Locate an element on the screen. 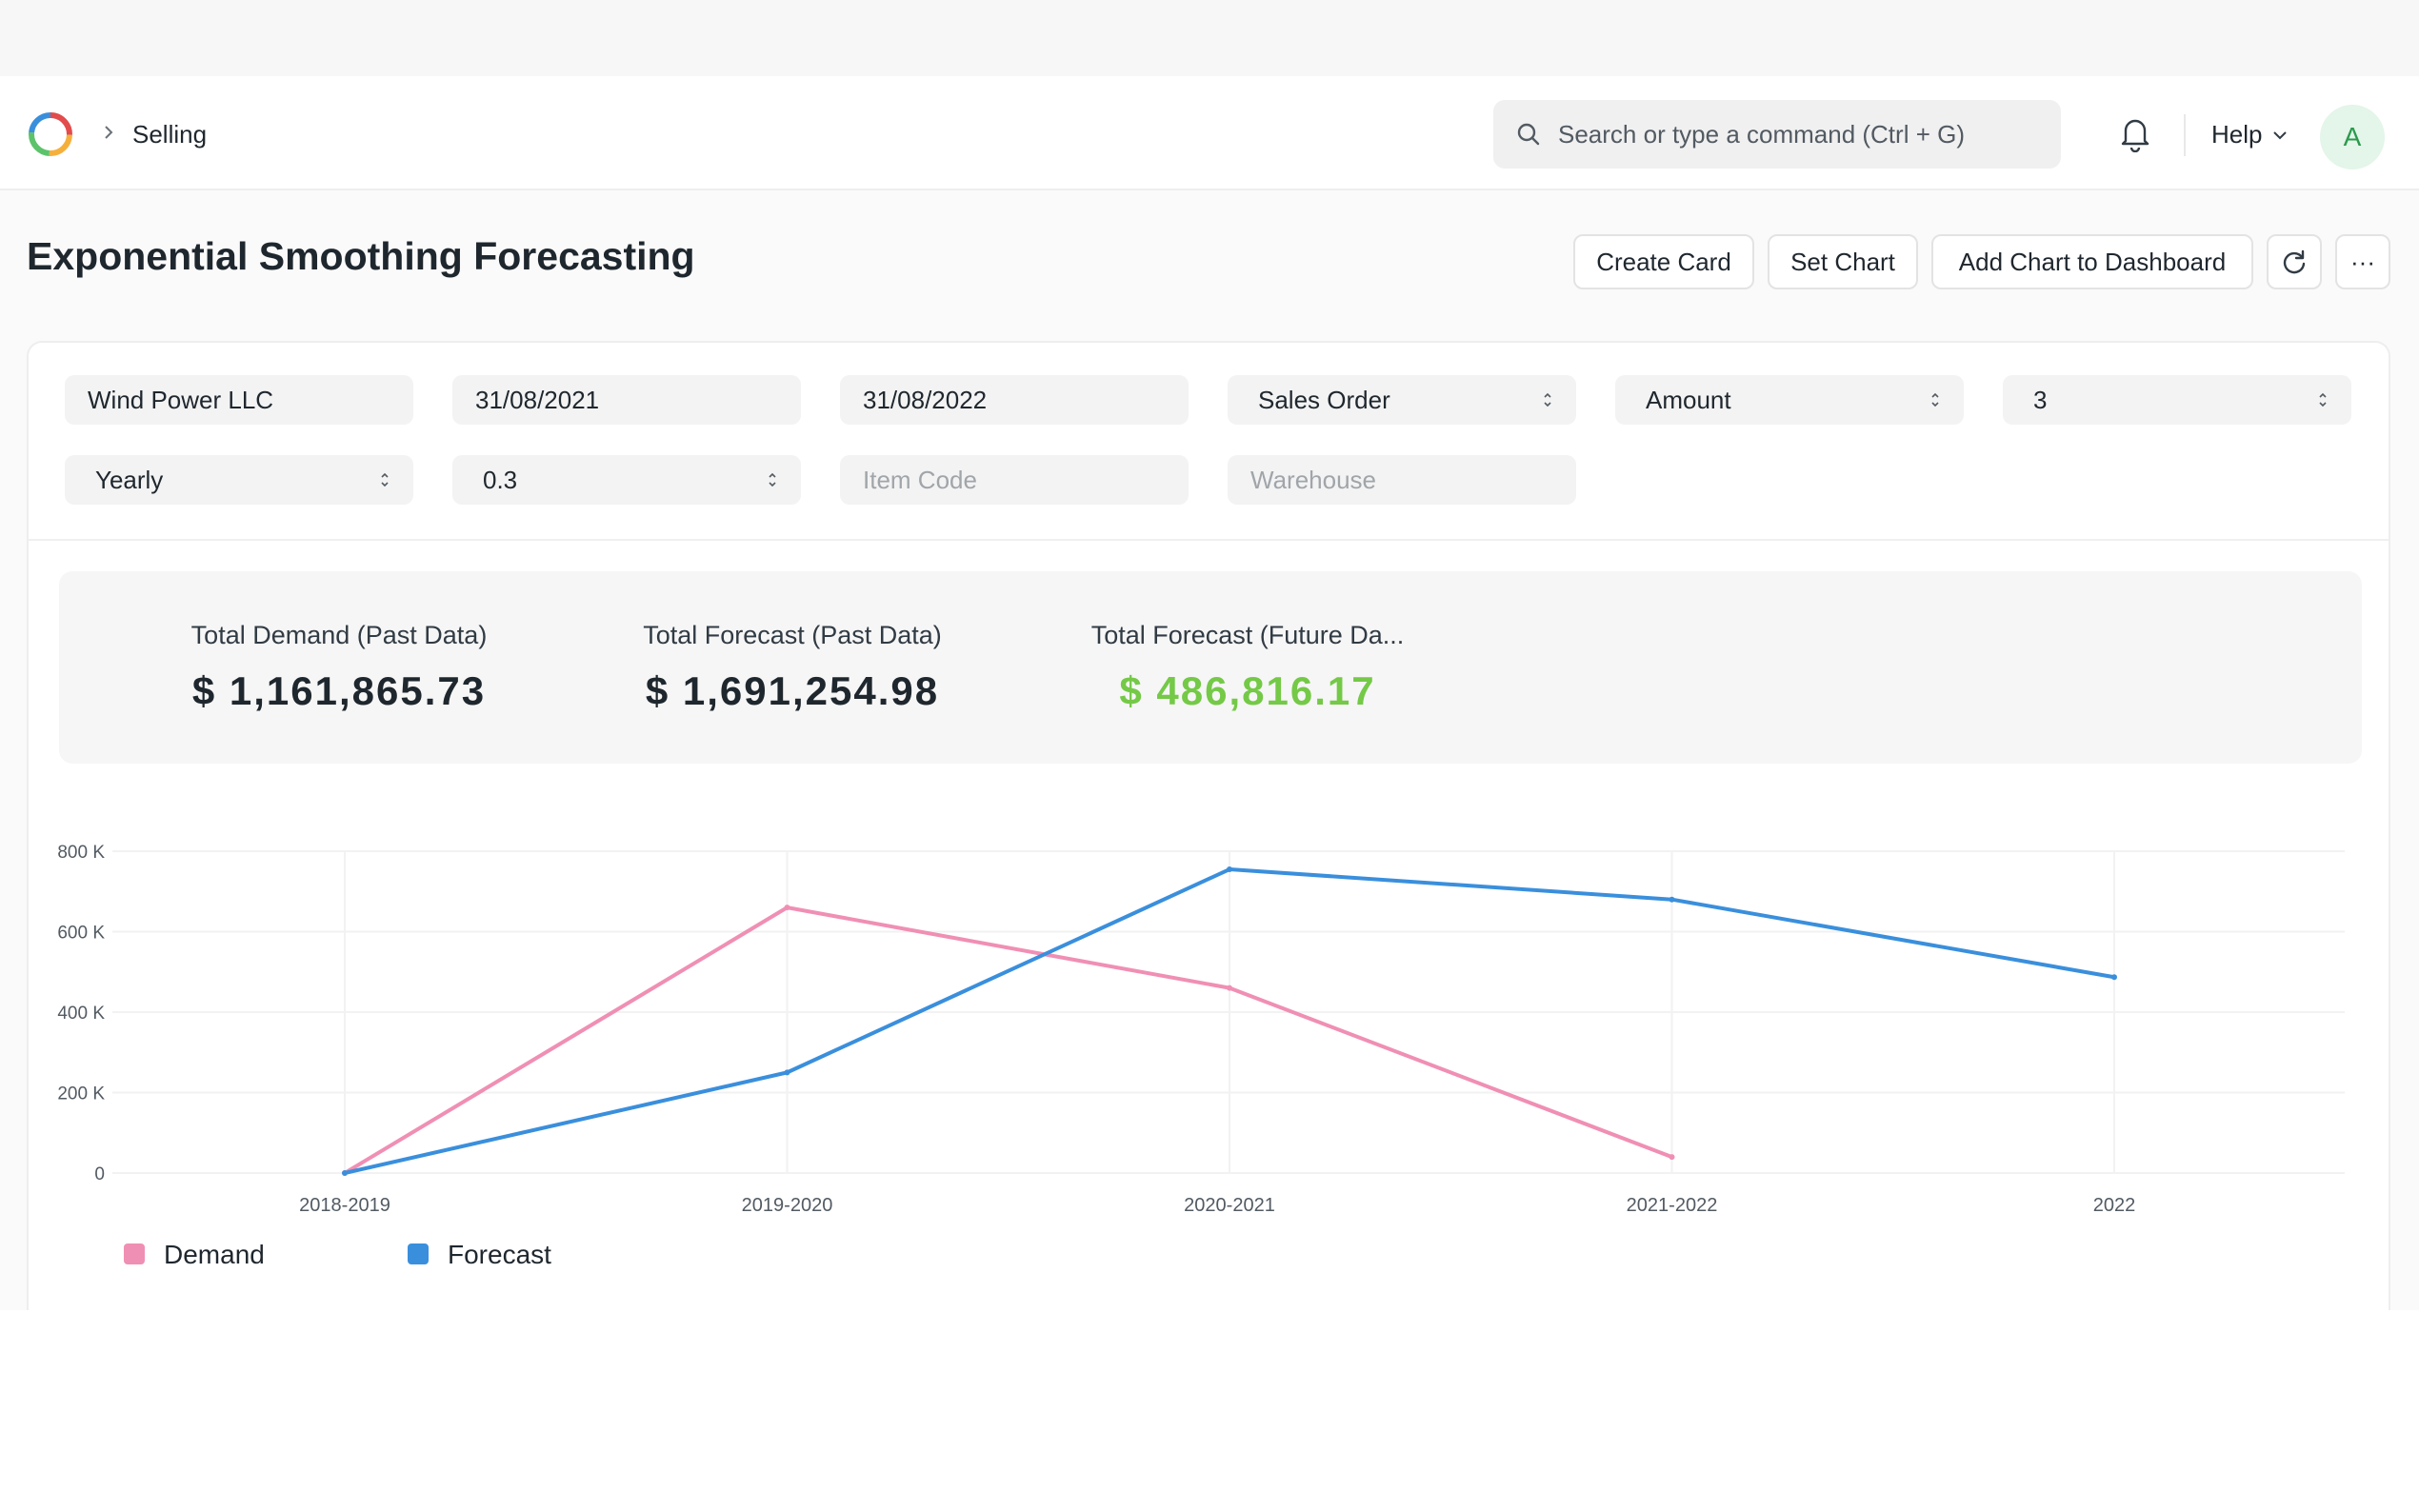  search-bar is located at coordinates (1777, 134).